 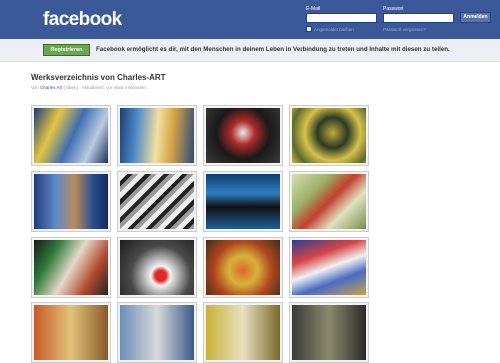 I want to click on photo-blue-yellow-abstract, so click(x=71, y=135).